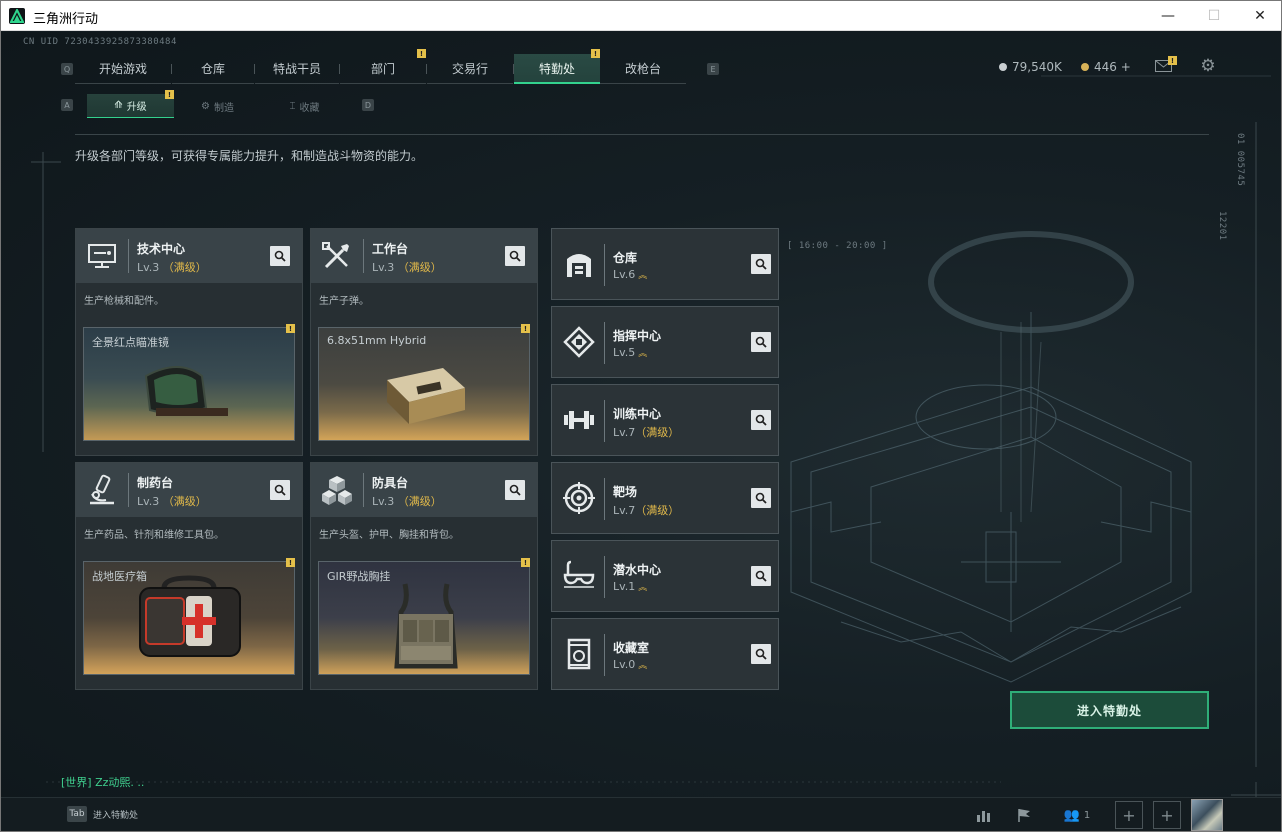 This screenshot has width=1282, height=832. I want to click on gold-amount: 446 +, so click(1112, 67).